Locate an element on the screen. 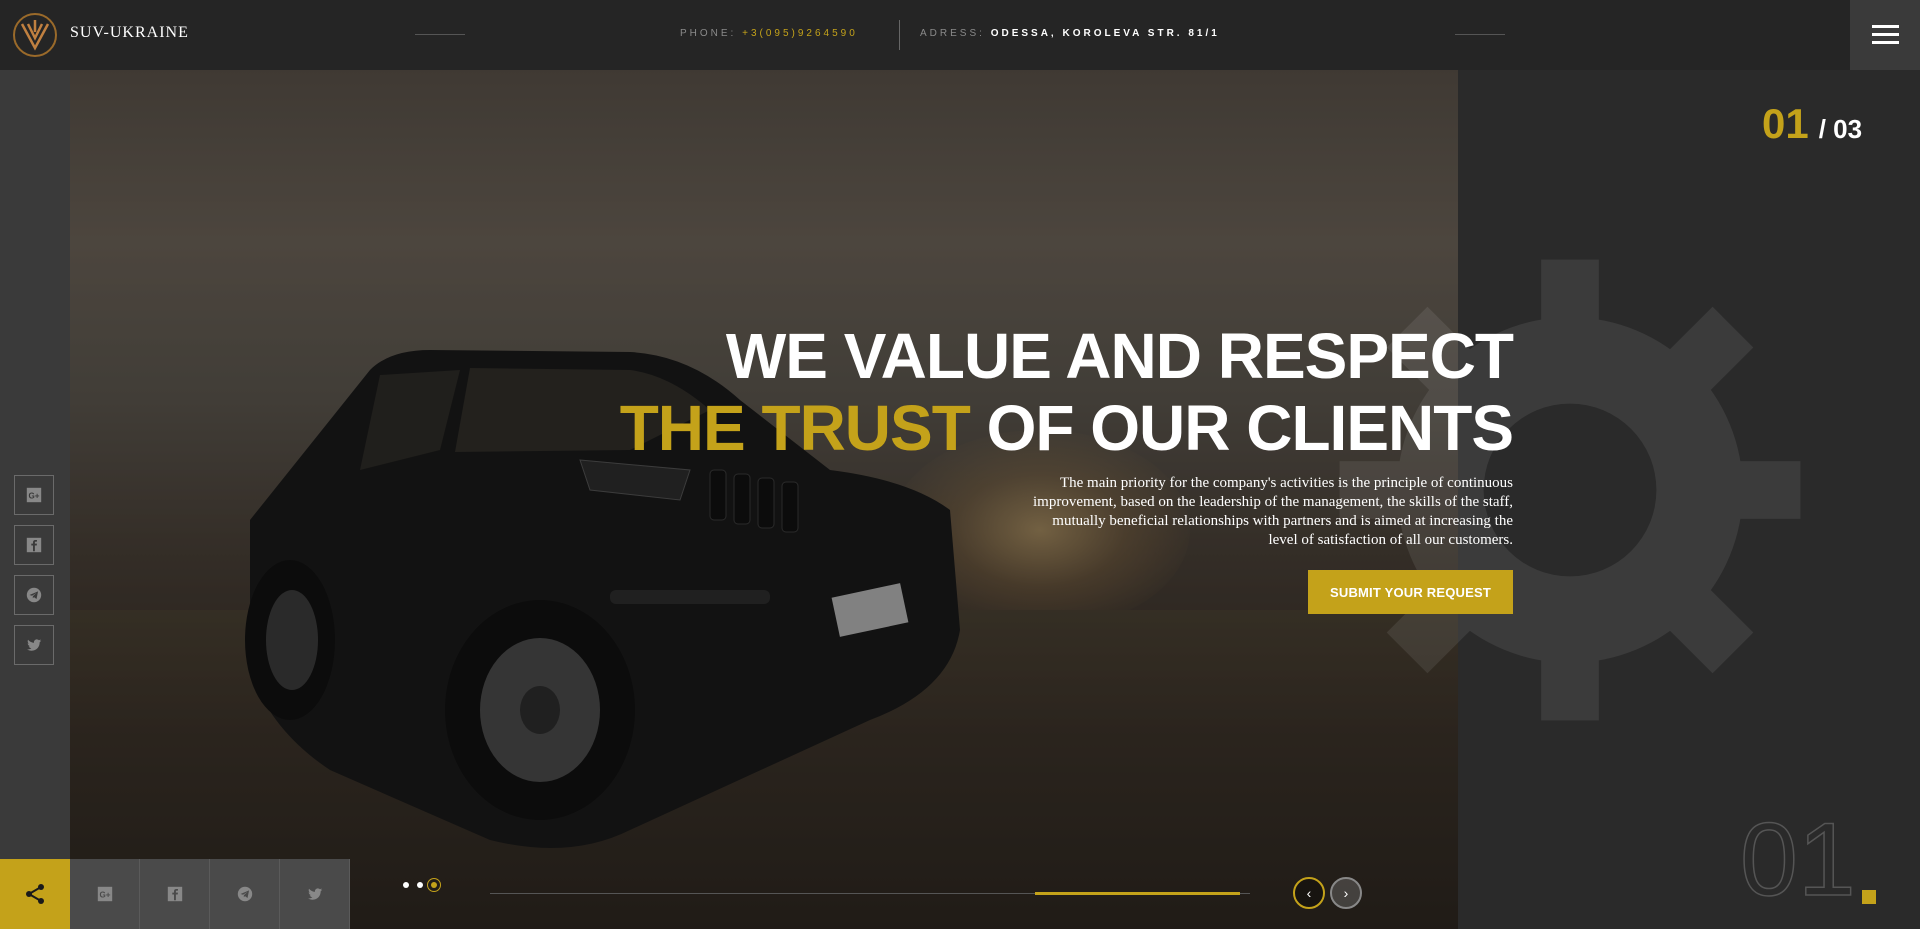 This screenshot has width=1920, height=929. slide-prev-button: ‹ is located at coordinates (1309, 893).